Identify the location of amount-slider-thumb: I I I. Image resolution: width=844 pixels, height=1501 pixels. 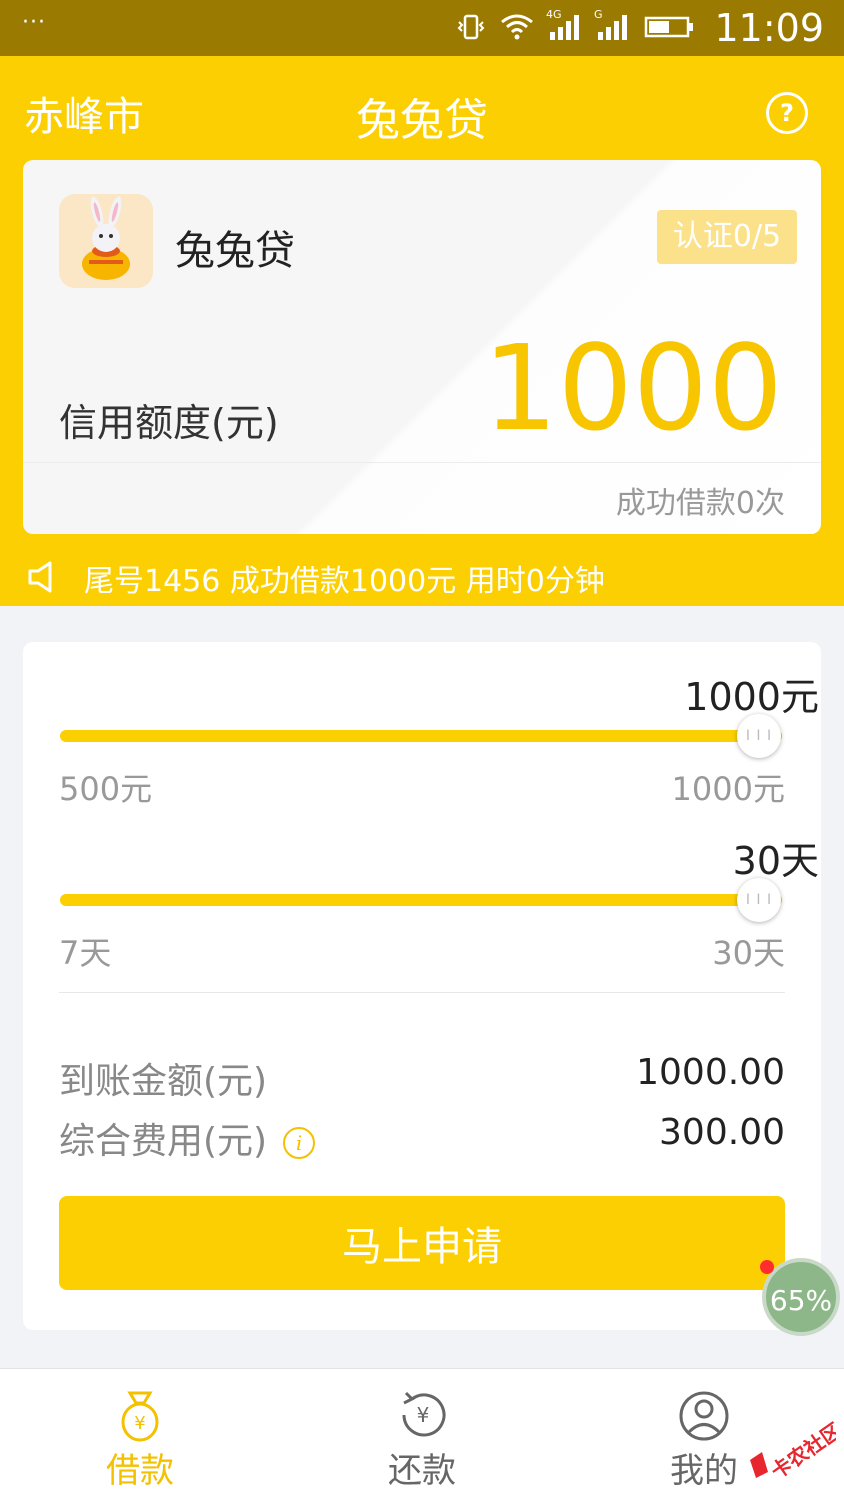
(759, 736).